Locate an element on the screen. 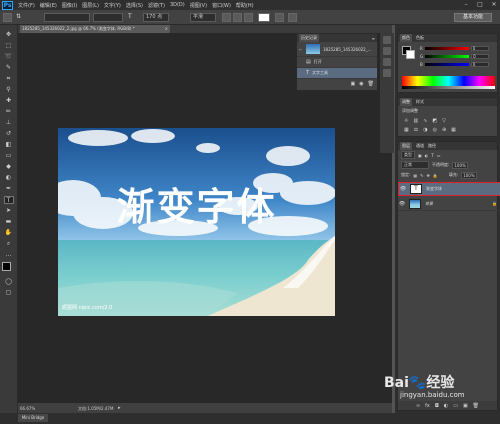 The width and height of the screenshot is (500, 424). text-color-swatch is located at coordinates (264, 17).